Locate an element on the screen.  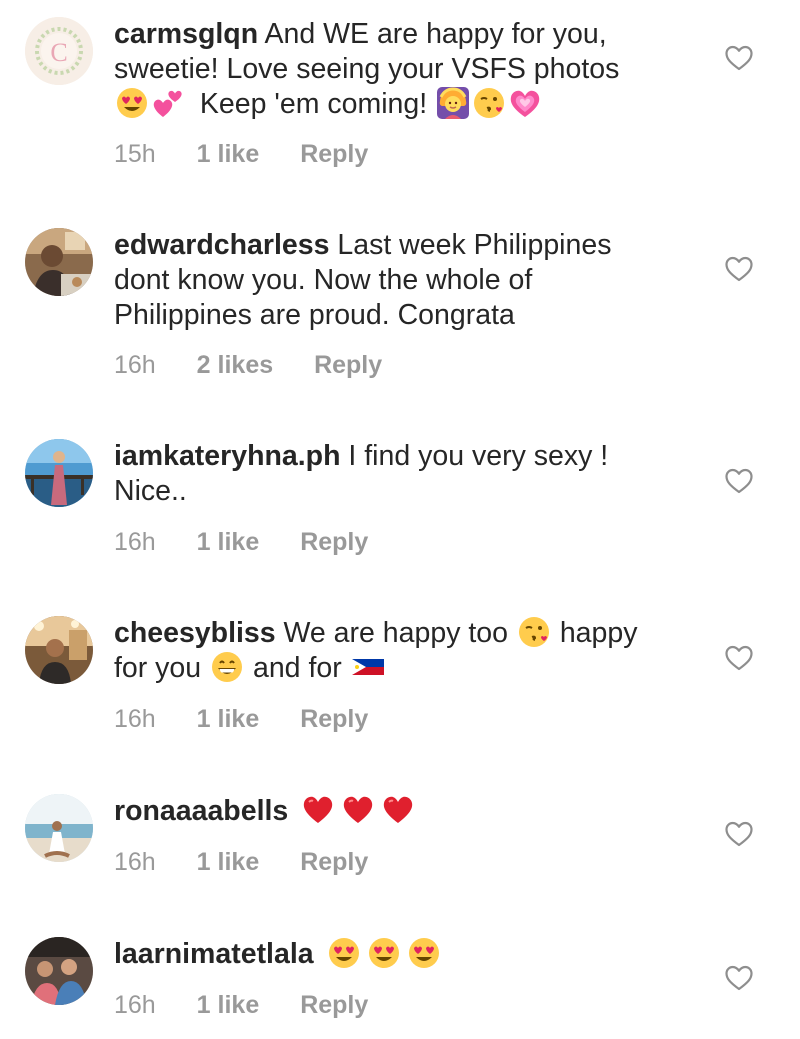
comment-username: cheesybliss is located at coordinates (195, 633).